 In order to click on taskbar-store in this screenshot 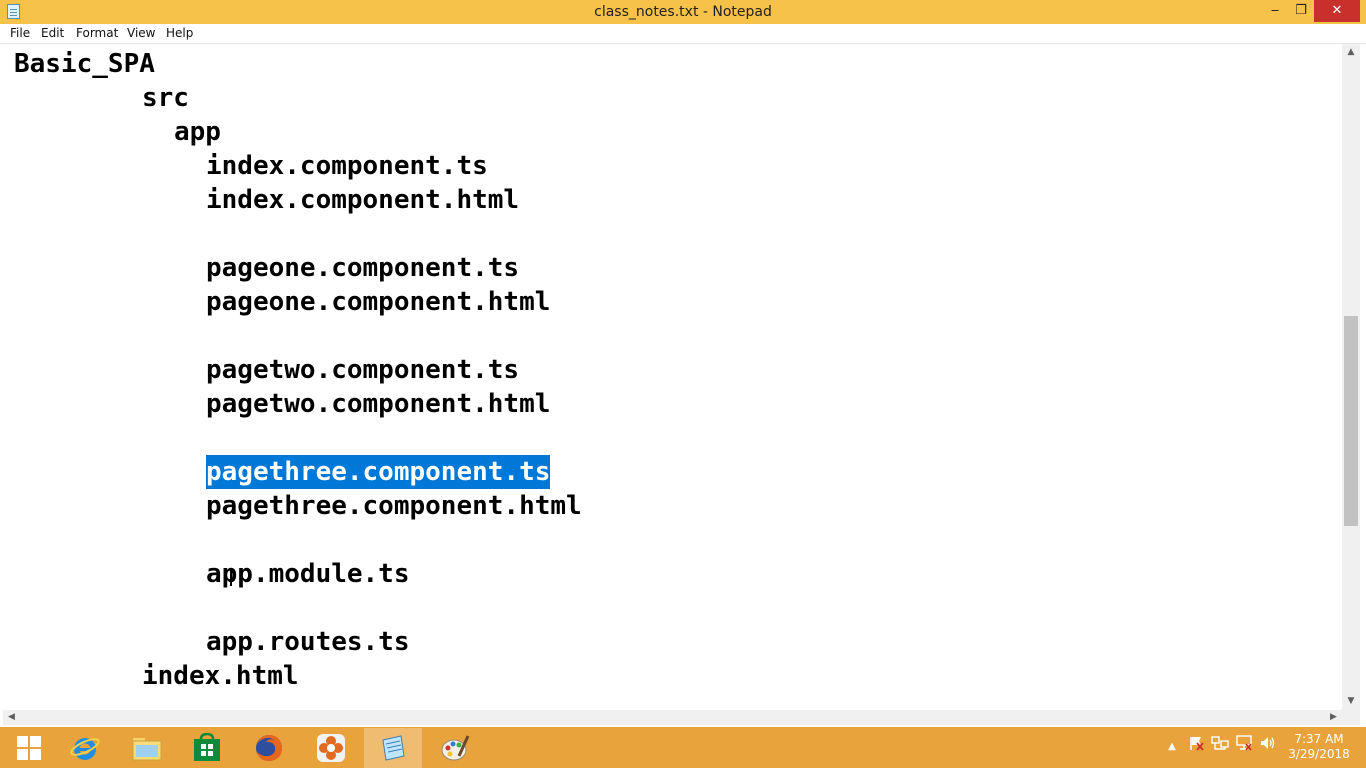, I will do `click(207, 748)`.